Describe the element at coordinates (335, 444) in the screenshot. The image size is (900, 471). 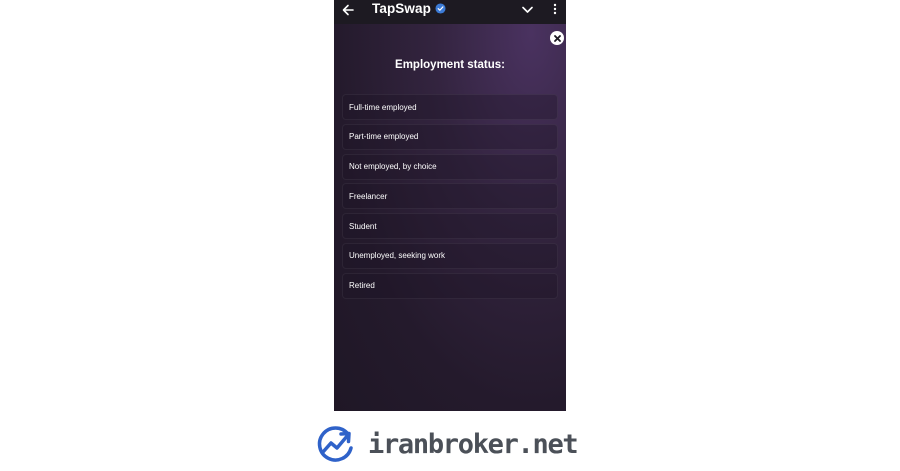
I see `growth-chart-logo-icon` at that location.